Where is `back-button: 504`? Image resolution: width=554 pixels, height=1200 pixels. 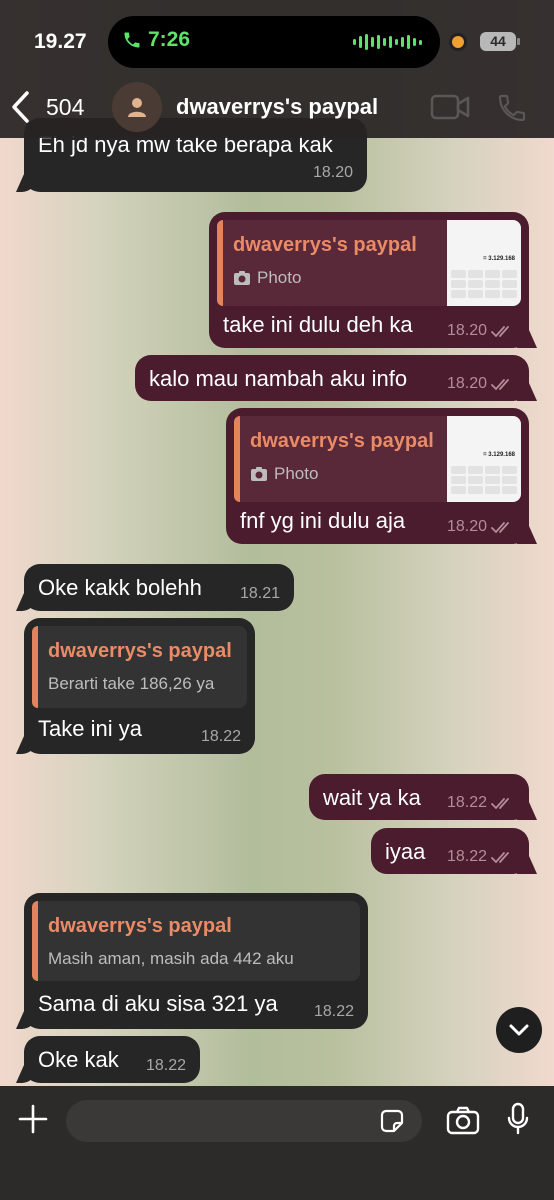
back-button: 504 is located at coordinates (47, 107).